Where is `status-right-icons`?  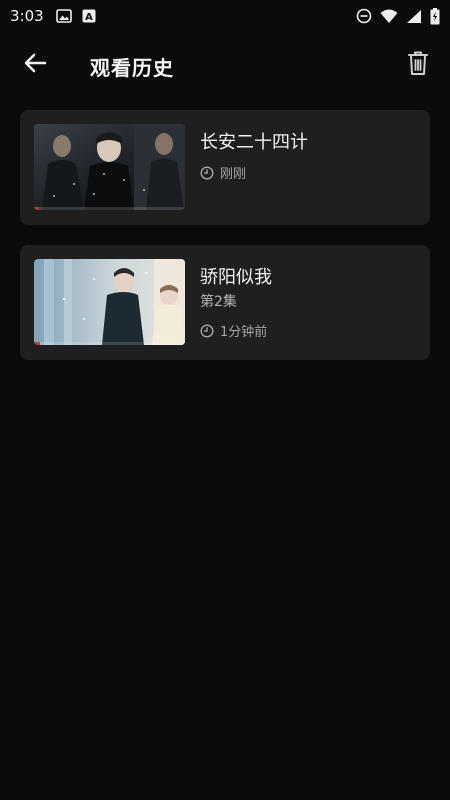
status-right-icons is located at coordinates (398, 16).